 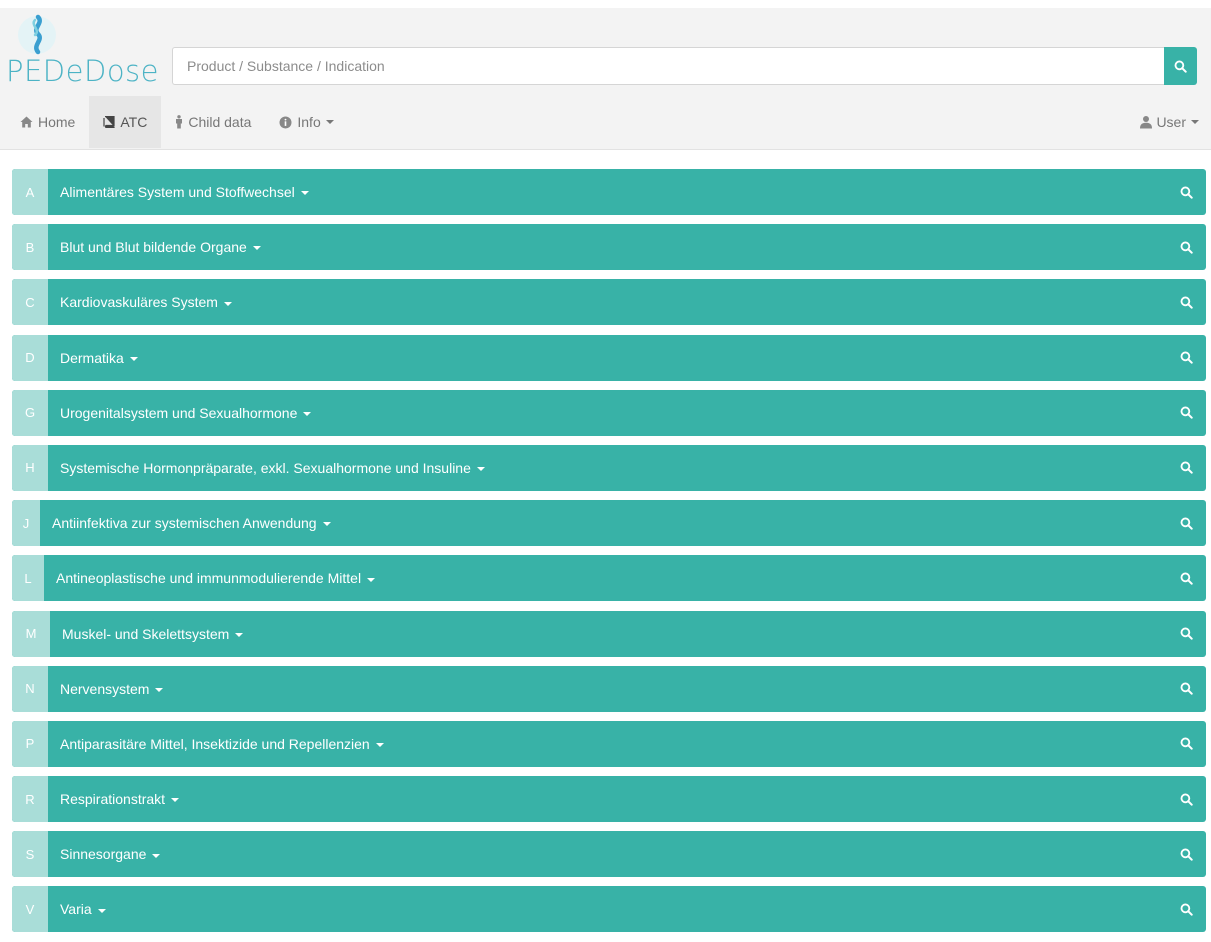 I want to click on atc-group-n: N Nervensystem, so click(x=609, y=688).